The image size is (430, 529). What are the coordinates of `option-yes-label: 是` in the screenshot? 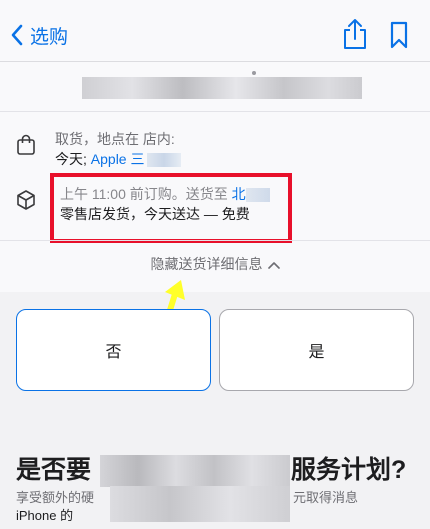 It's located at (316, 352).